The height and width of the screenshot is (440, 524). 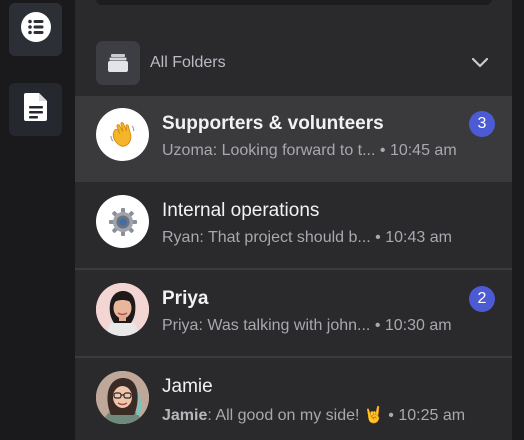 What do you see at coordinates (241, 210) in the screenshot?
I see `chat-title: Internal operations` at bounding box center [241, 210].